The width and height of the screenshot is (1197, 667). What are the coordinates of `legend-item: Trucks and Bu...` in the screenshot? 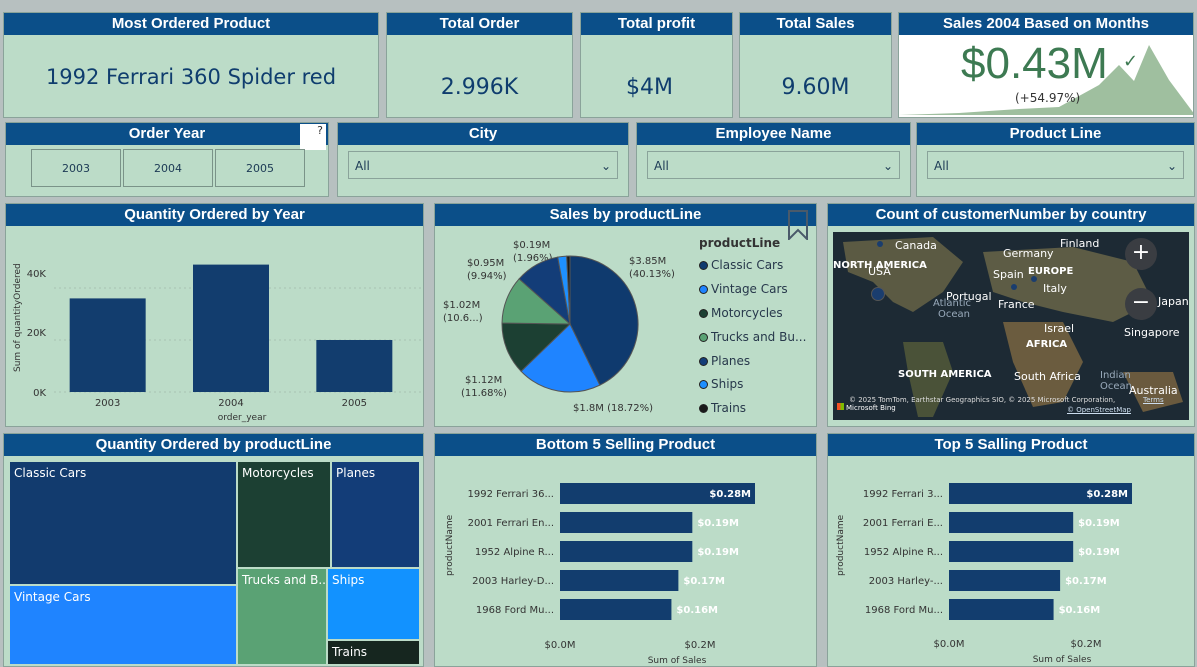 It's located at (752, 337).